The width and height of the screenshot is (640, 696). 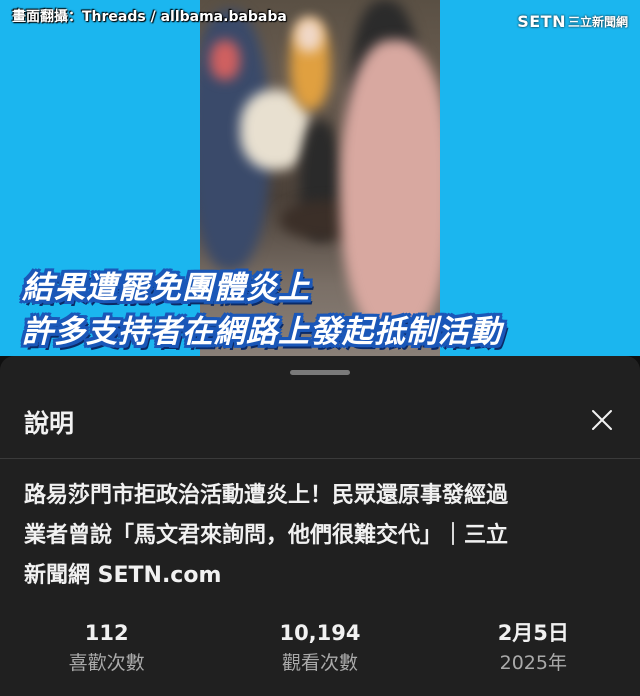 I want to click on date-stat: 2月5日 2025年, so click(x=533, y=653).